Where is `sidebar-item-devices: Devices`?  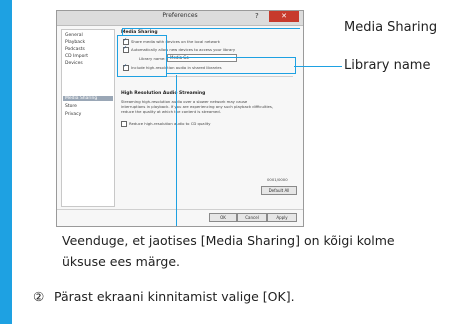 sidebar-item-devices: Devices is located at coordinates (74, 63).